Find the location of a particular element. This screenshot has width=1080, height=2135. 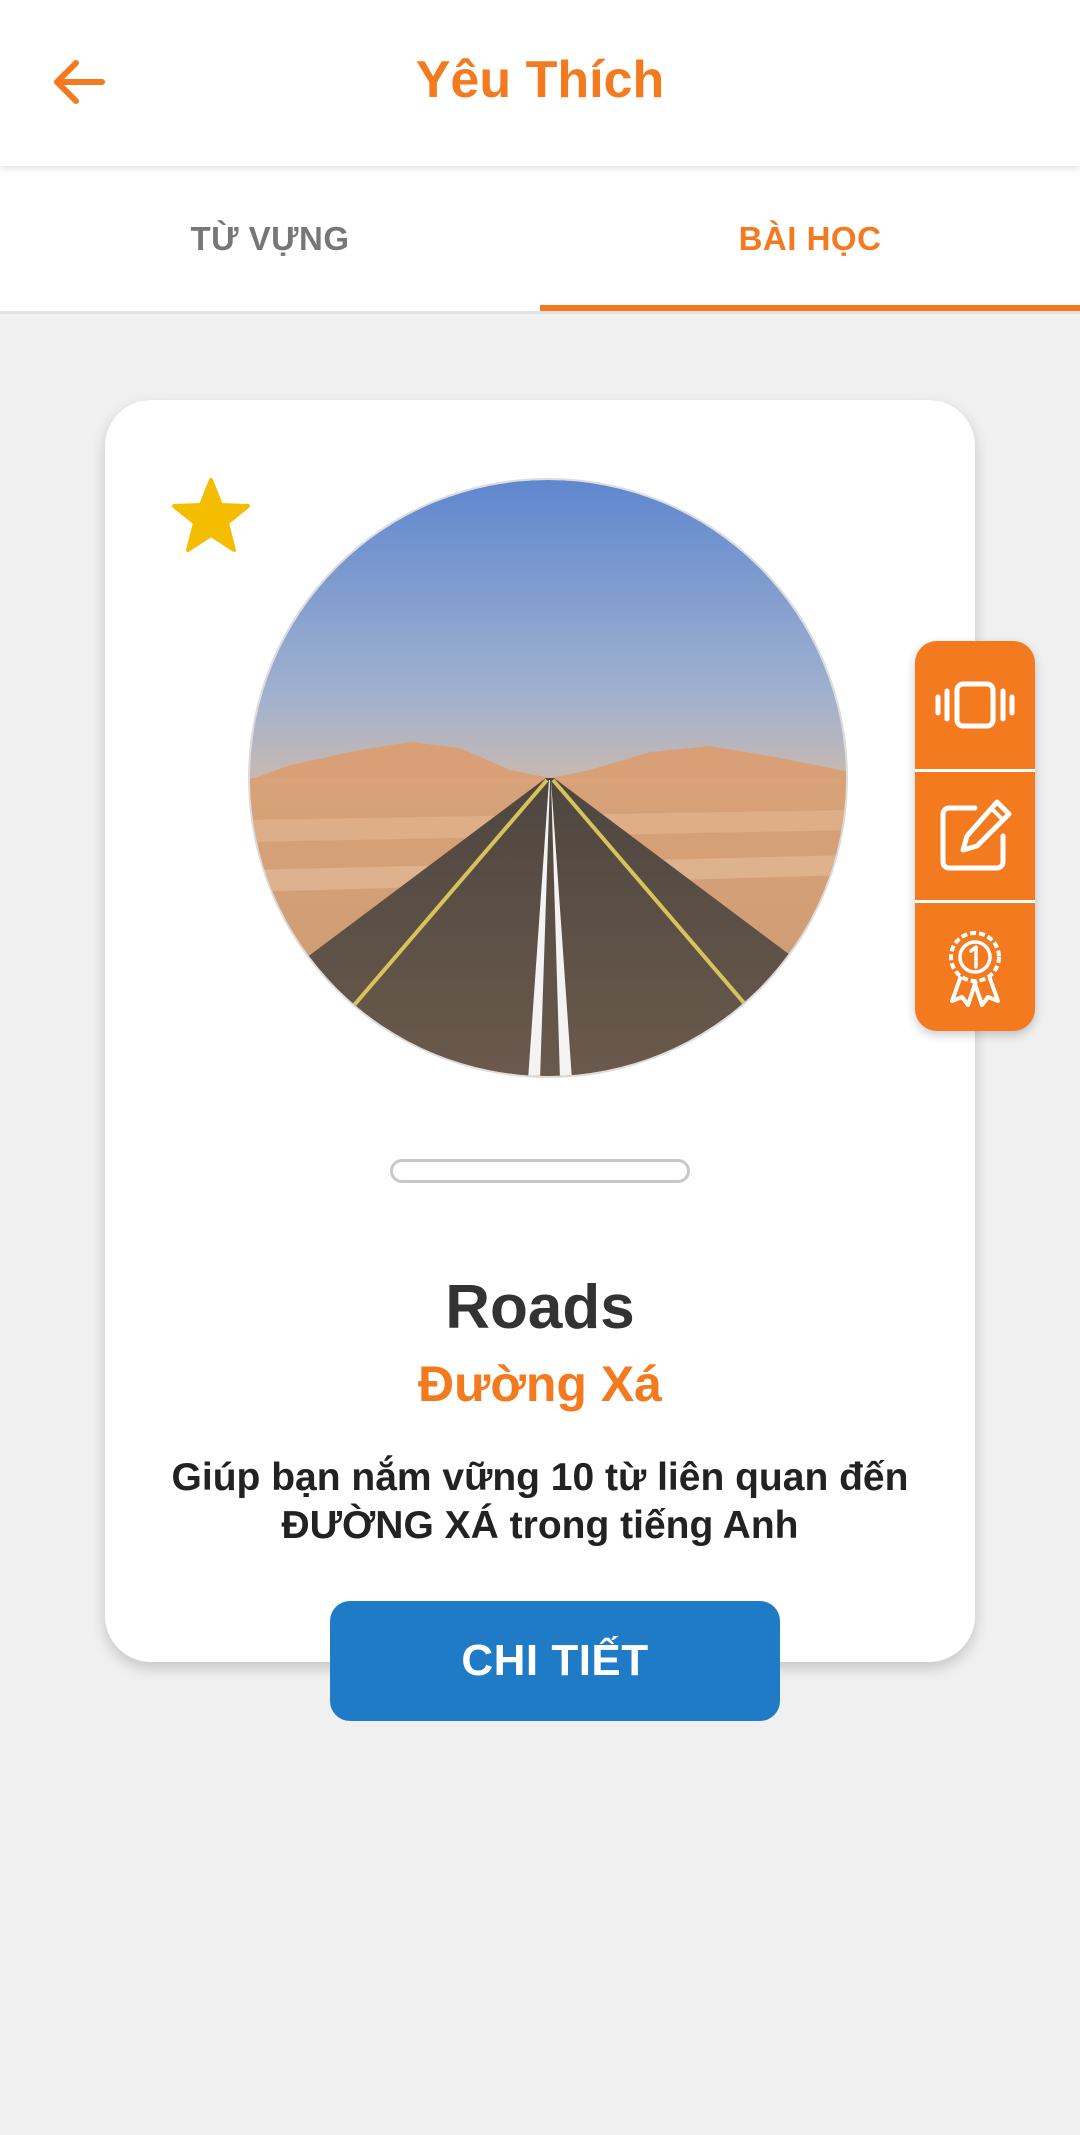

award-rank-icon is located at coordinates (975, 969).